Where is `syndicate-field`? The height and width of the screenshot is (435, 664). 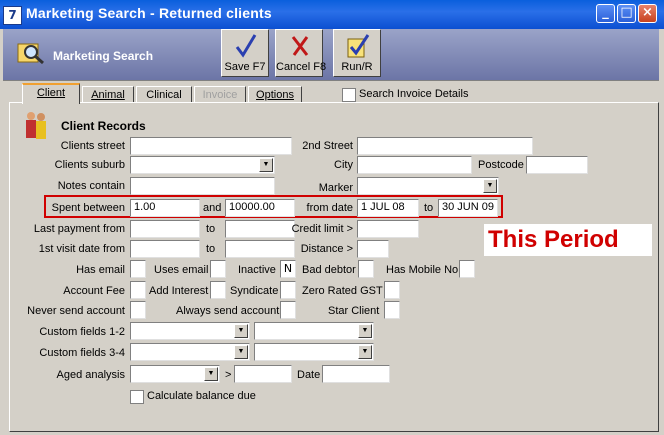 syndicate-field is located at coordinates (288, 290).